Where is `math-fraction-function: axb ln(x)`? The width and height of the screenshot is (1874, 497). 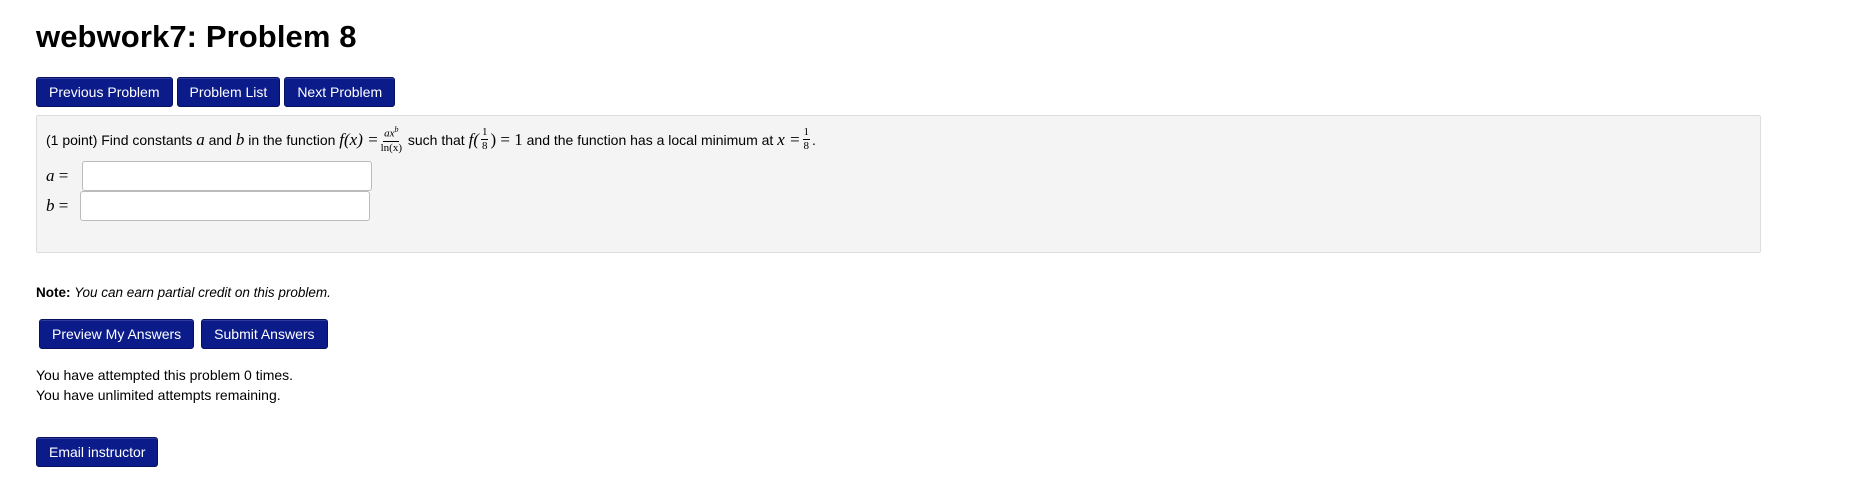 math-fraction-function: axb ln(x) is located at coordinates (391, 140).